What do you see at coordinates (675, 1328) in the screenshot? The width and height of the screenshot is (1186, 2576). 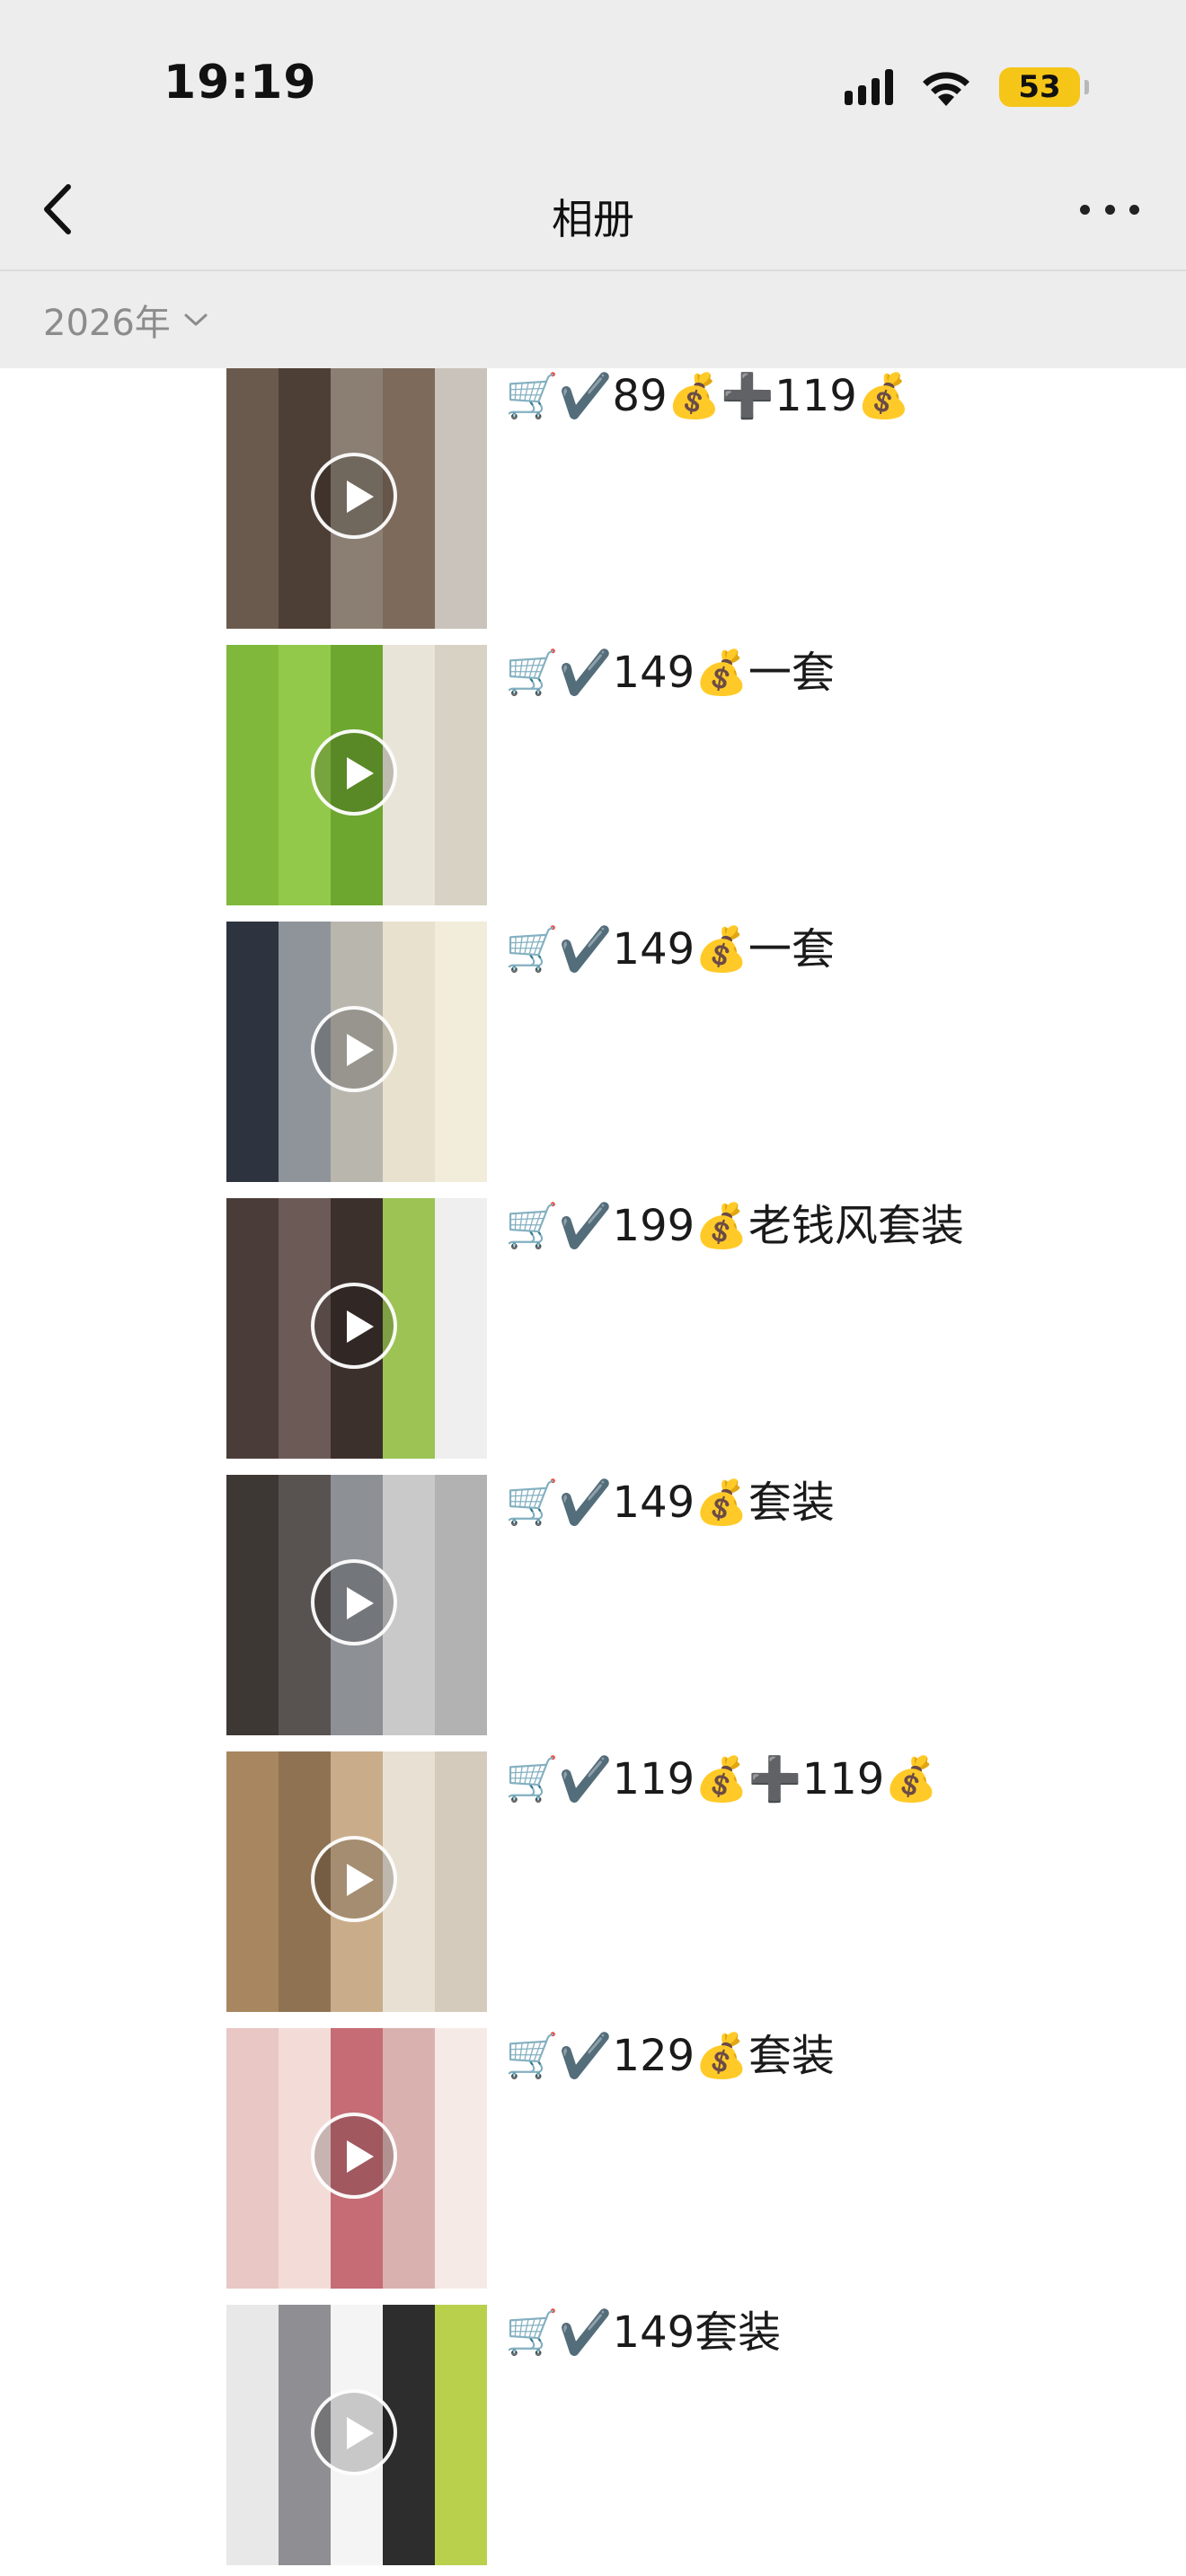 I see `post-item: 🛒✔️199💰老钱风套装` at bounding box center [675, 1328].